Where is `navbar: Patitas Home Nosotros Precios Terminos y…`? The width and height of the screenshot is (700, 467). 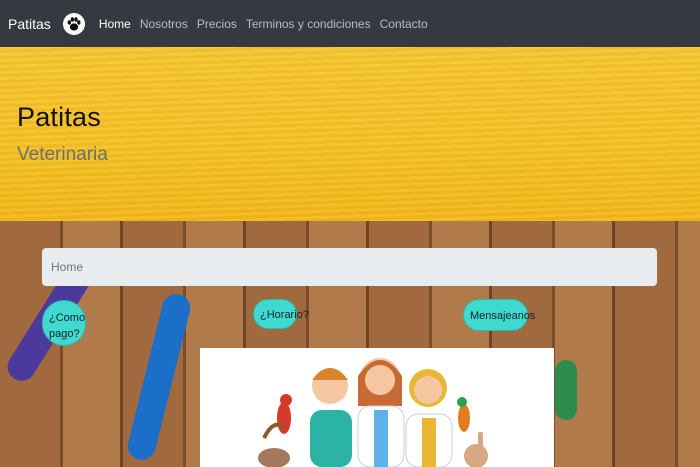
navbar: Patitas Home Nosotros Precios Terminos y… is located at coordinates (350, 23).